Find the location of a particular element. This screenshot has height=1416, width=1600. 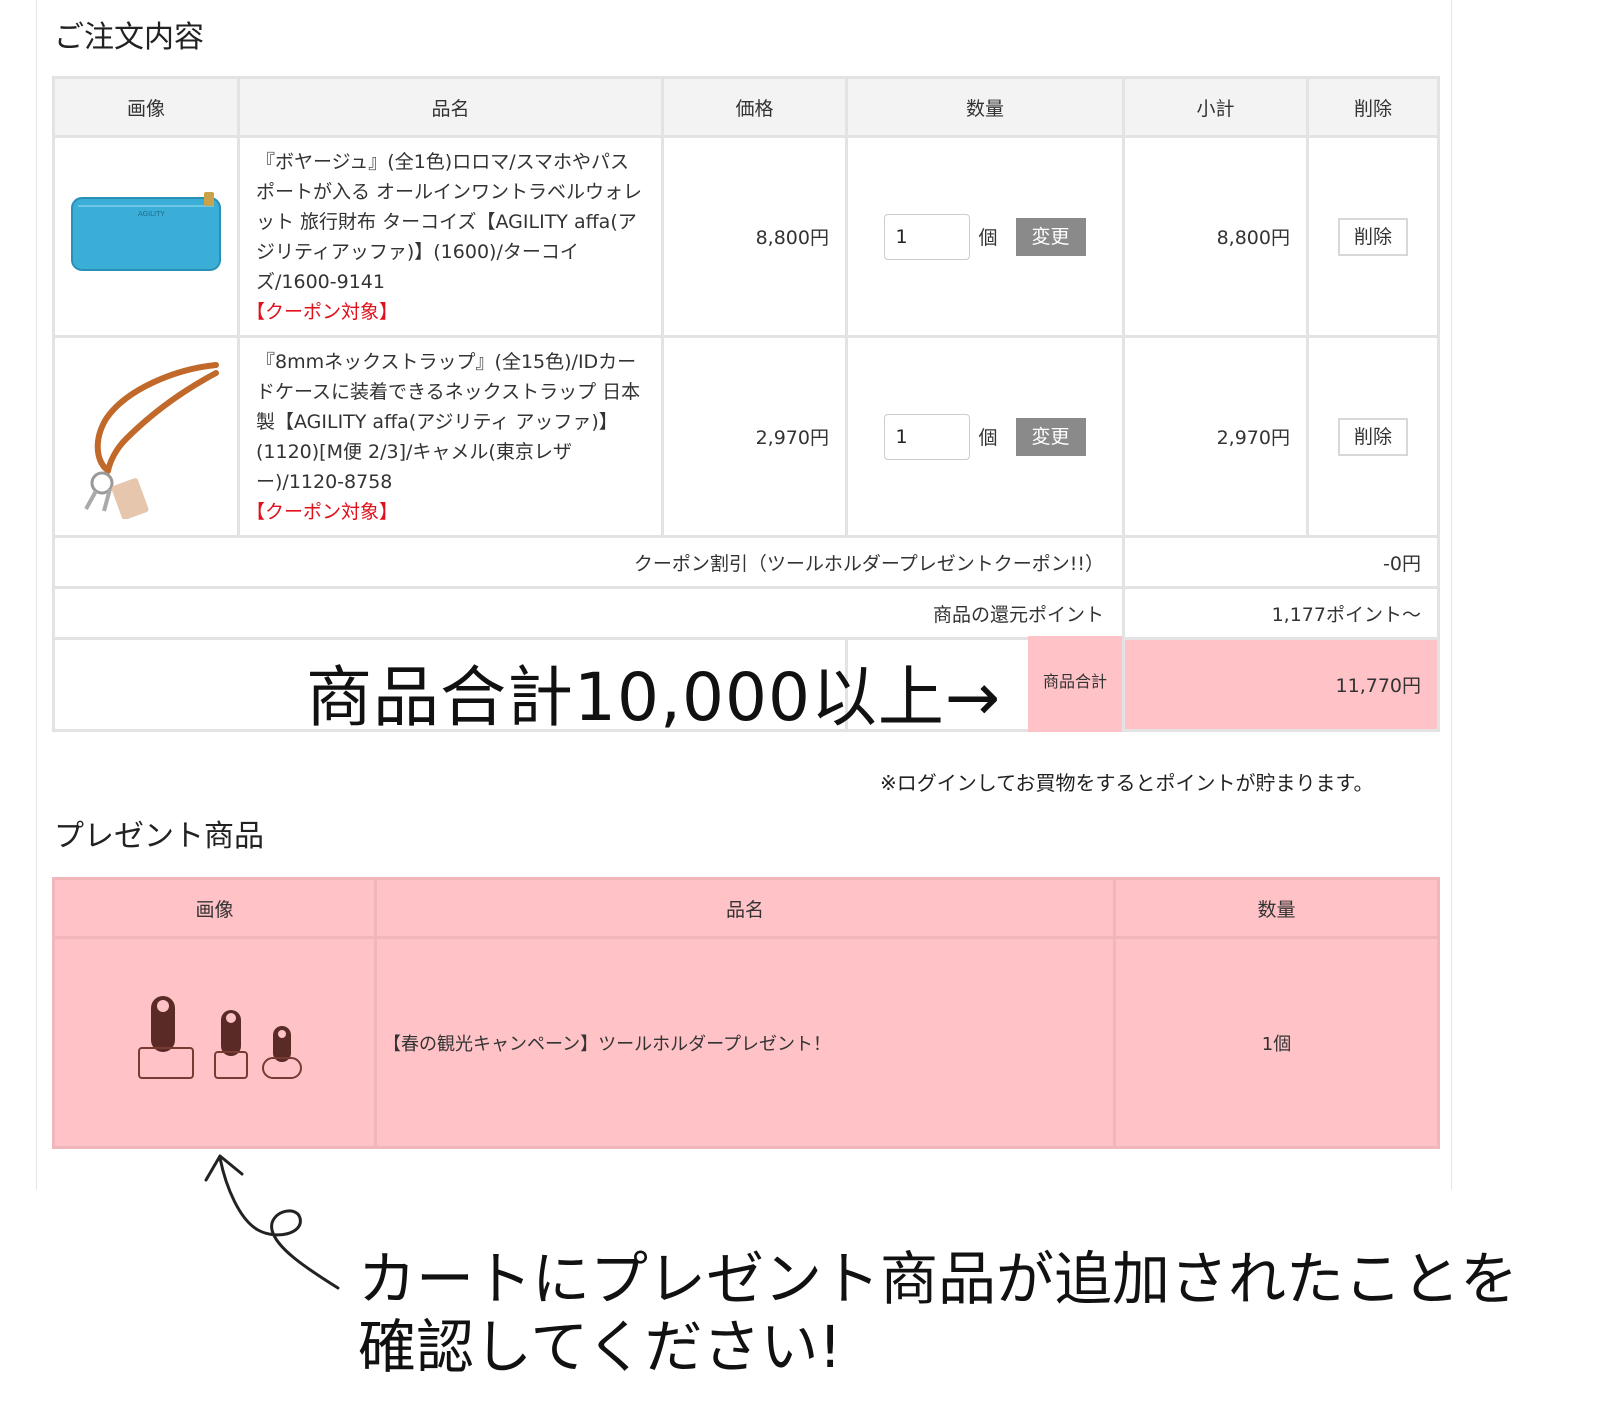

points-row: 商品の還元ポイント 1,177ポイント〜 is located at coordinates (746, 613).